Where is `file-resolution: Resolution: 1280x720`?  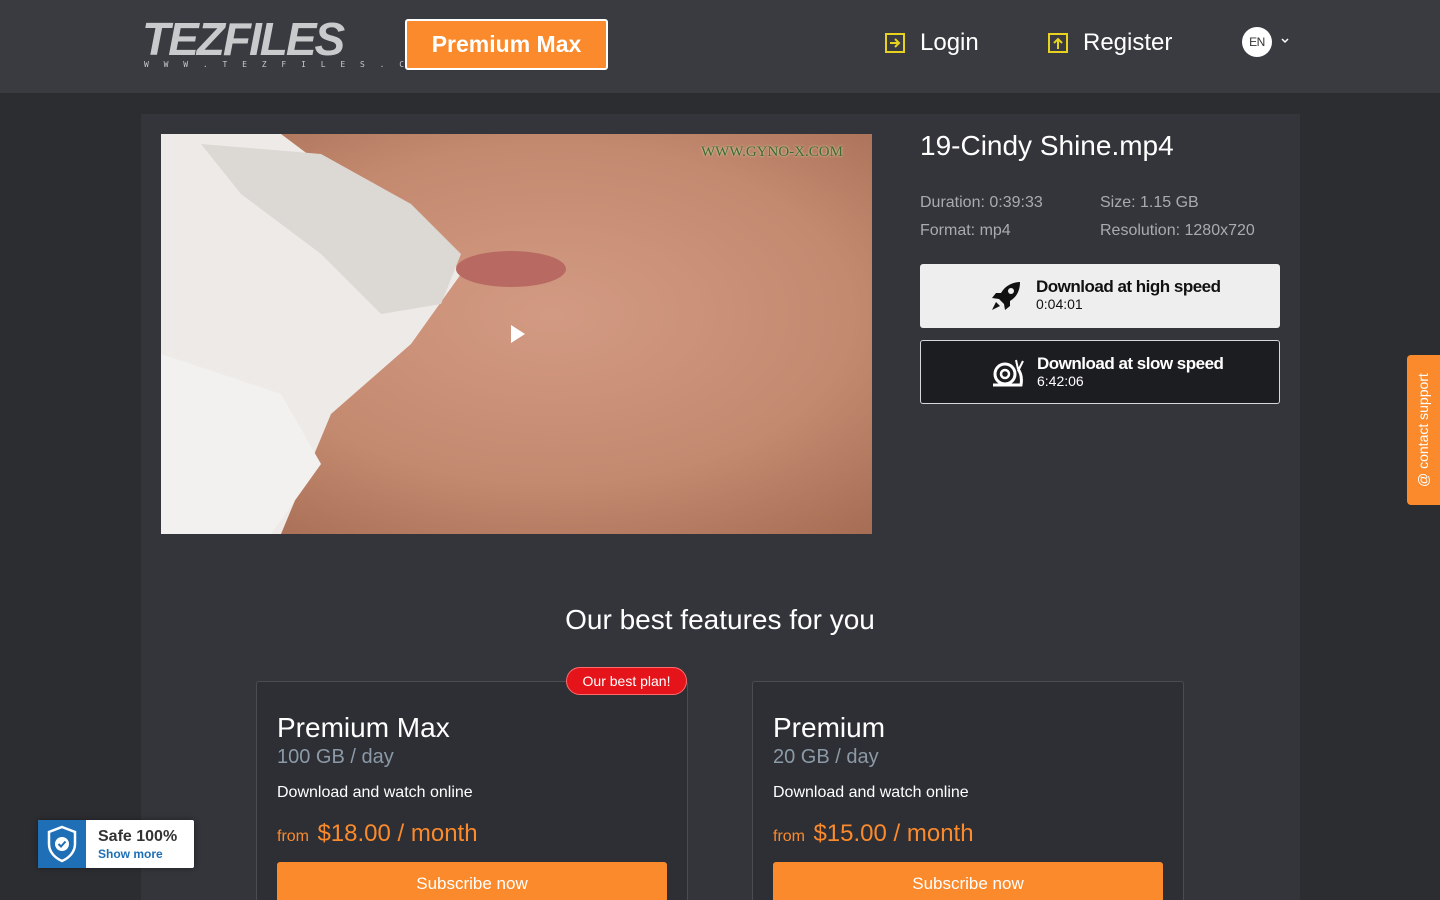 file-resolution: Resolution: 1280x720 is located at coordinates (1177, 230).